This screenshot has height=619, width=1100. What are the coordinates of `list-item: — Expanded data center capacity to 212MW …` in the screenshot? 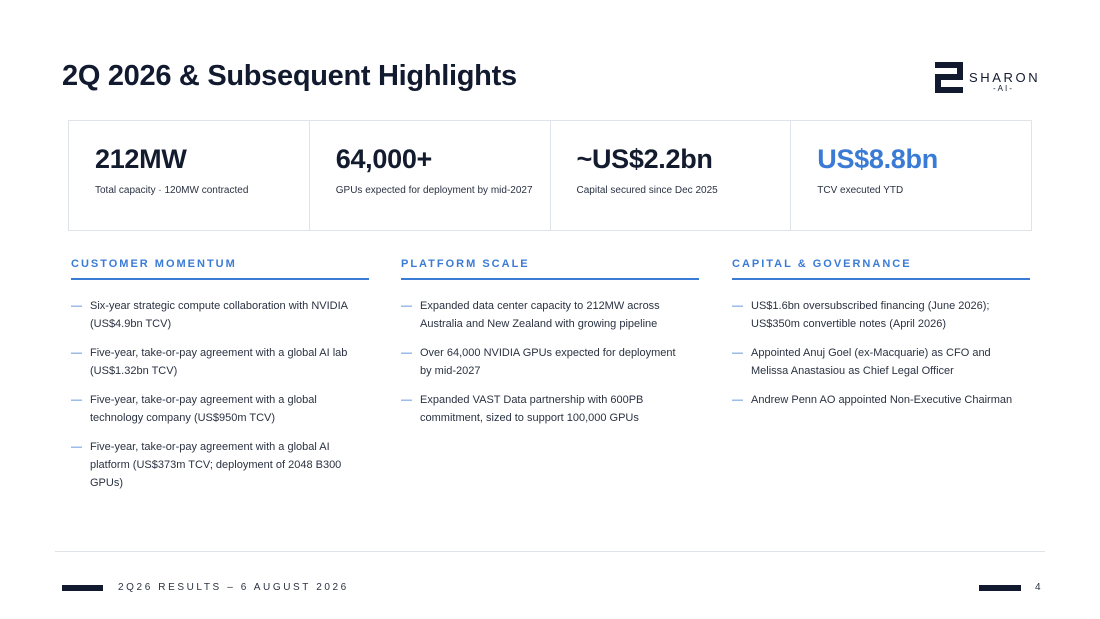 It's located at (550, 315).